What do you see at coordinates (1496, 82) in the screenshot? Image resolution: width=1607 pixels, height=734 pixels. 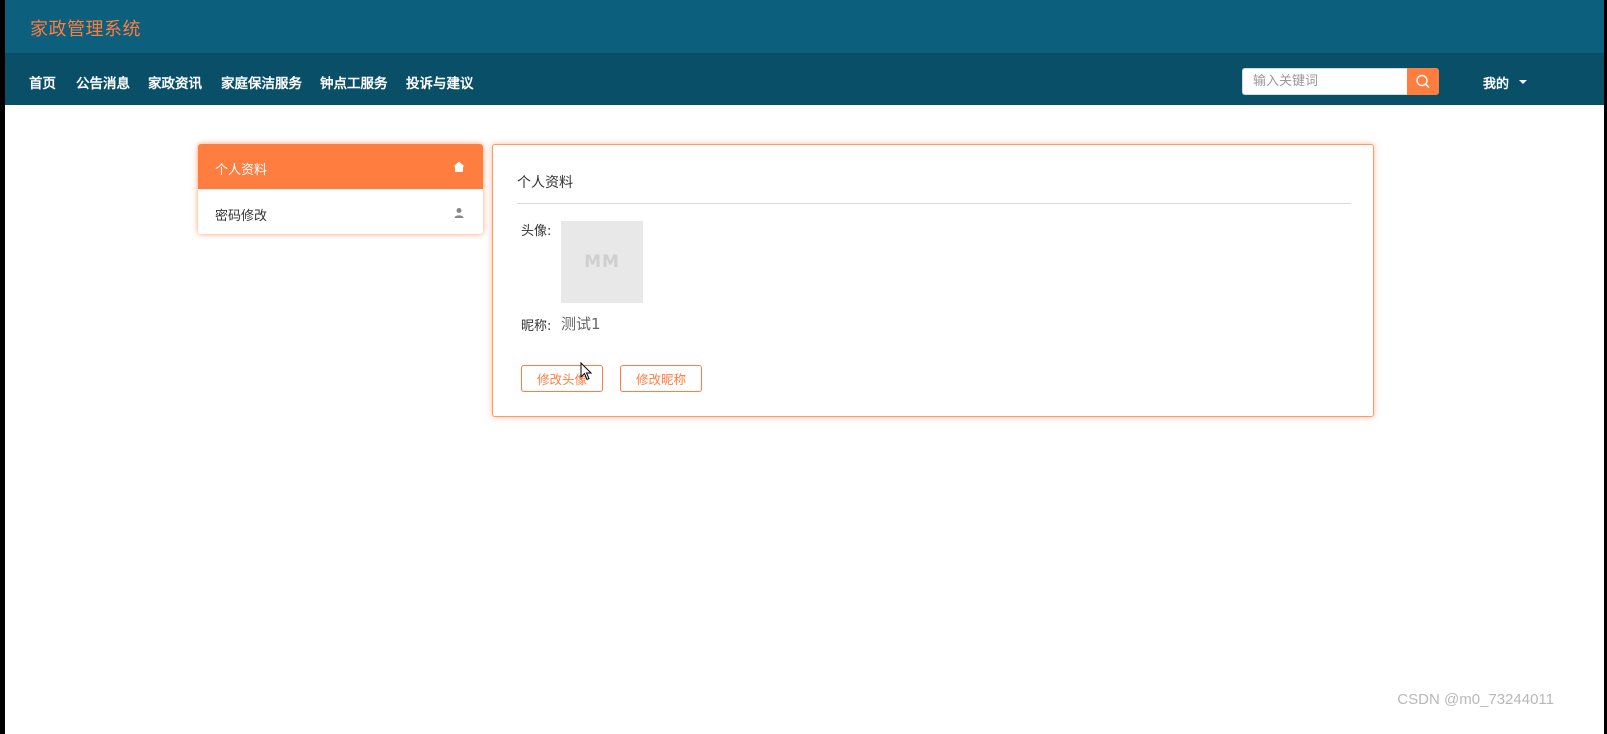 I see `my-account-menu: 我的` at bounding box center [1496, 82].